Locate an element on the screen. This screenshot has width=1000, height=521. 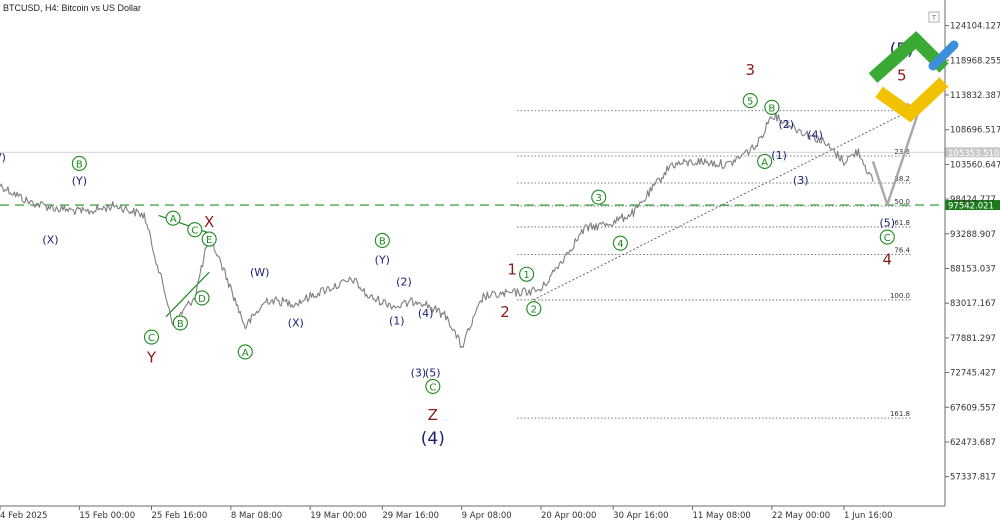
fib-level-label: 100.0 is located at coordinates (900, 296).